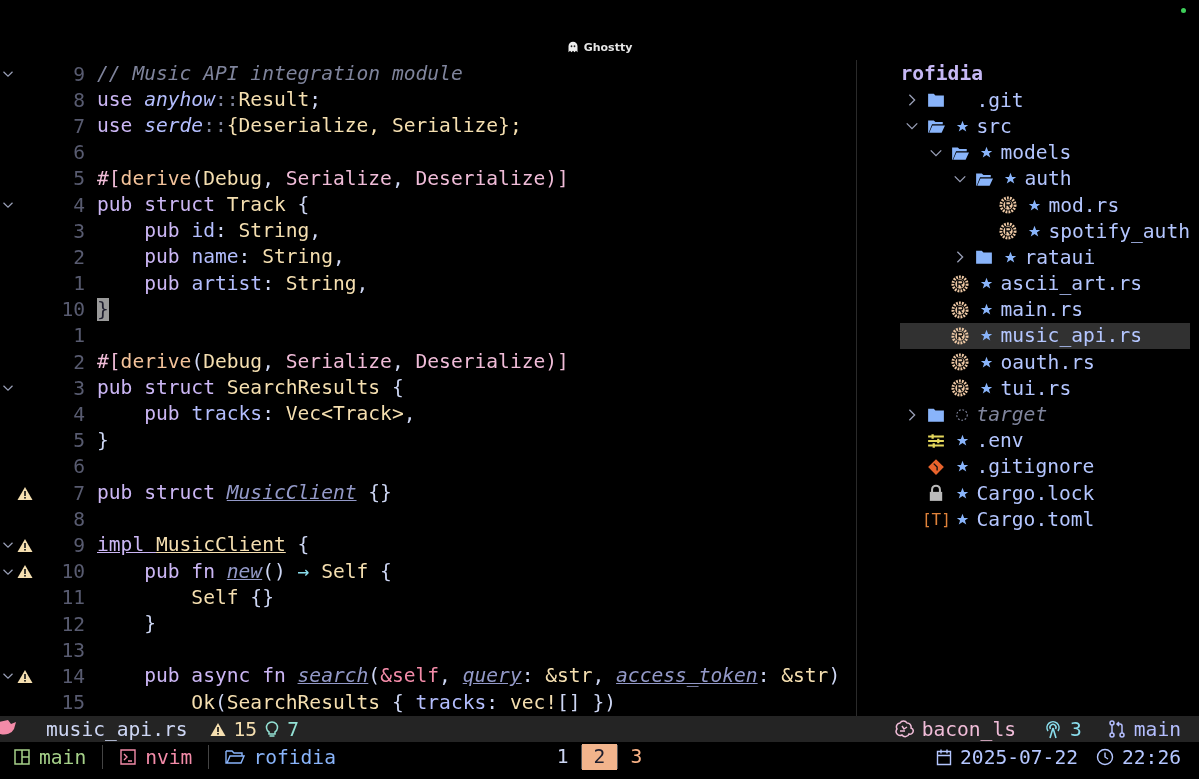 Image resolution: width=1199 pixels, height=779 pixels. I want to click on calendar-icon, so click(944, 757).